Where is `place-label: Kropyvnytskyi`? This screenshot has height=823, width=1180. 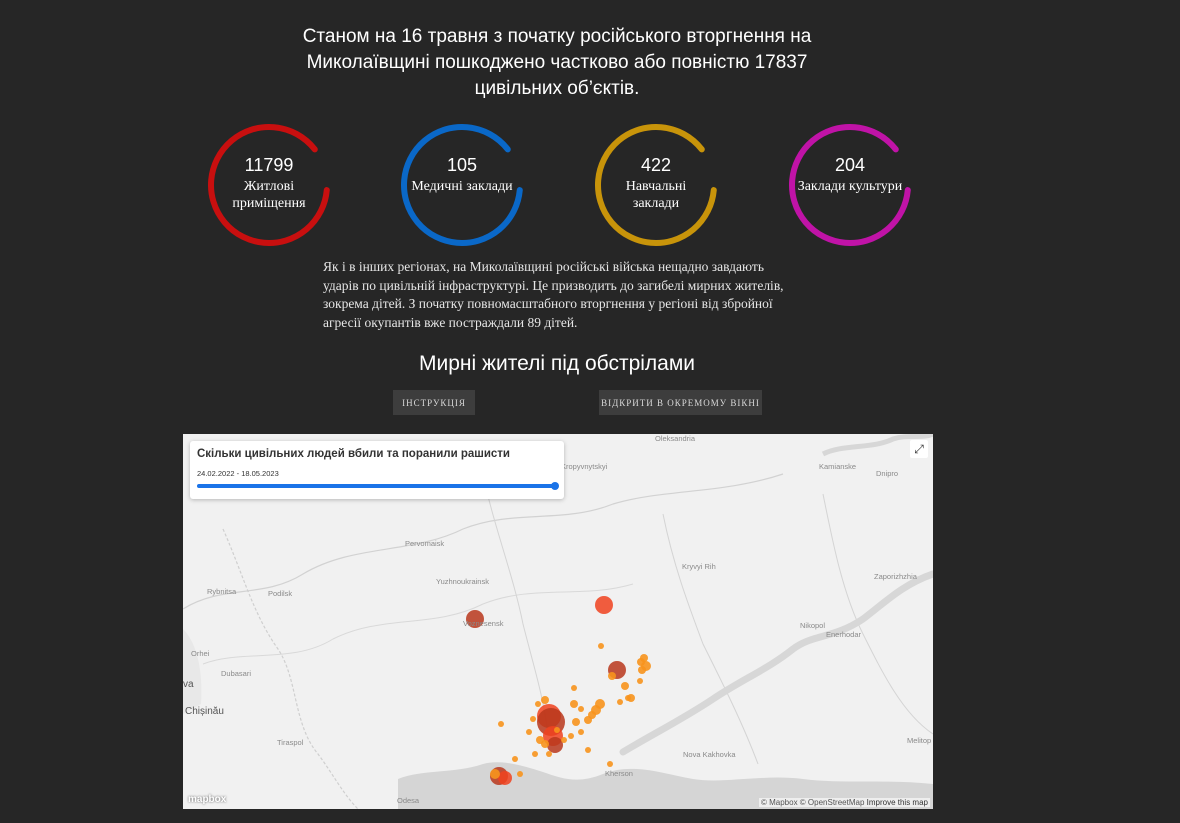
place-label: Kropyvnytskyi is located at coordinates (584, 466).